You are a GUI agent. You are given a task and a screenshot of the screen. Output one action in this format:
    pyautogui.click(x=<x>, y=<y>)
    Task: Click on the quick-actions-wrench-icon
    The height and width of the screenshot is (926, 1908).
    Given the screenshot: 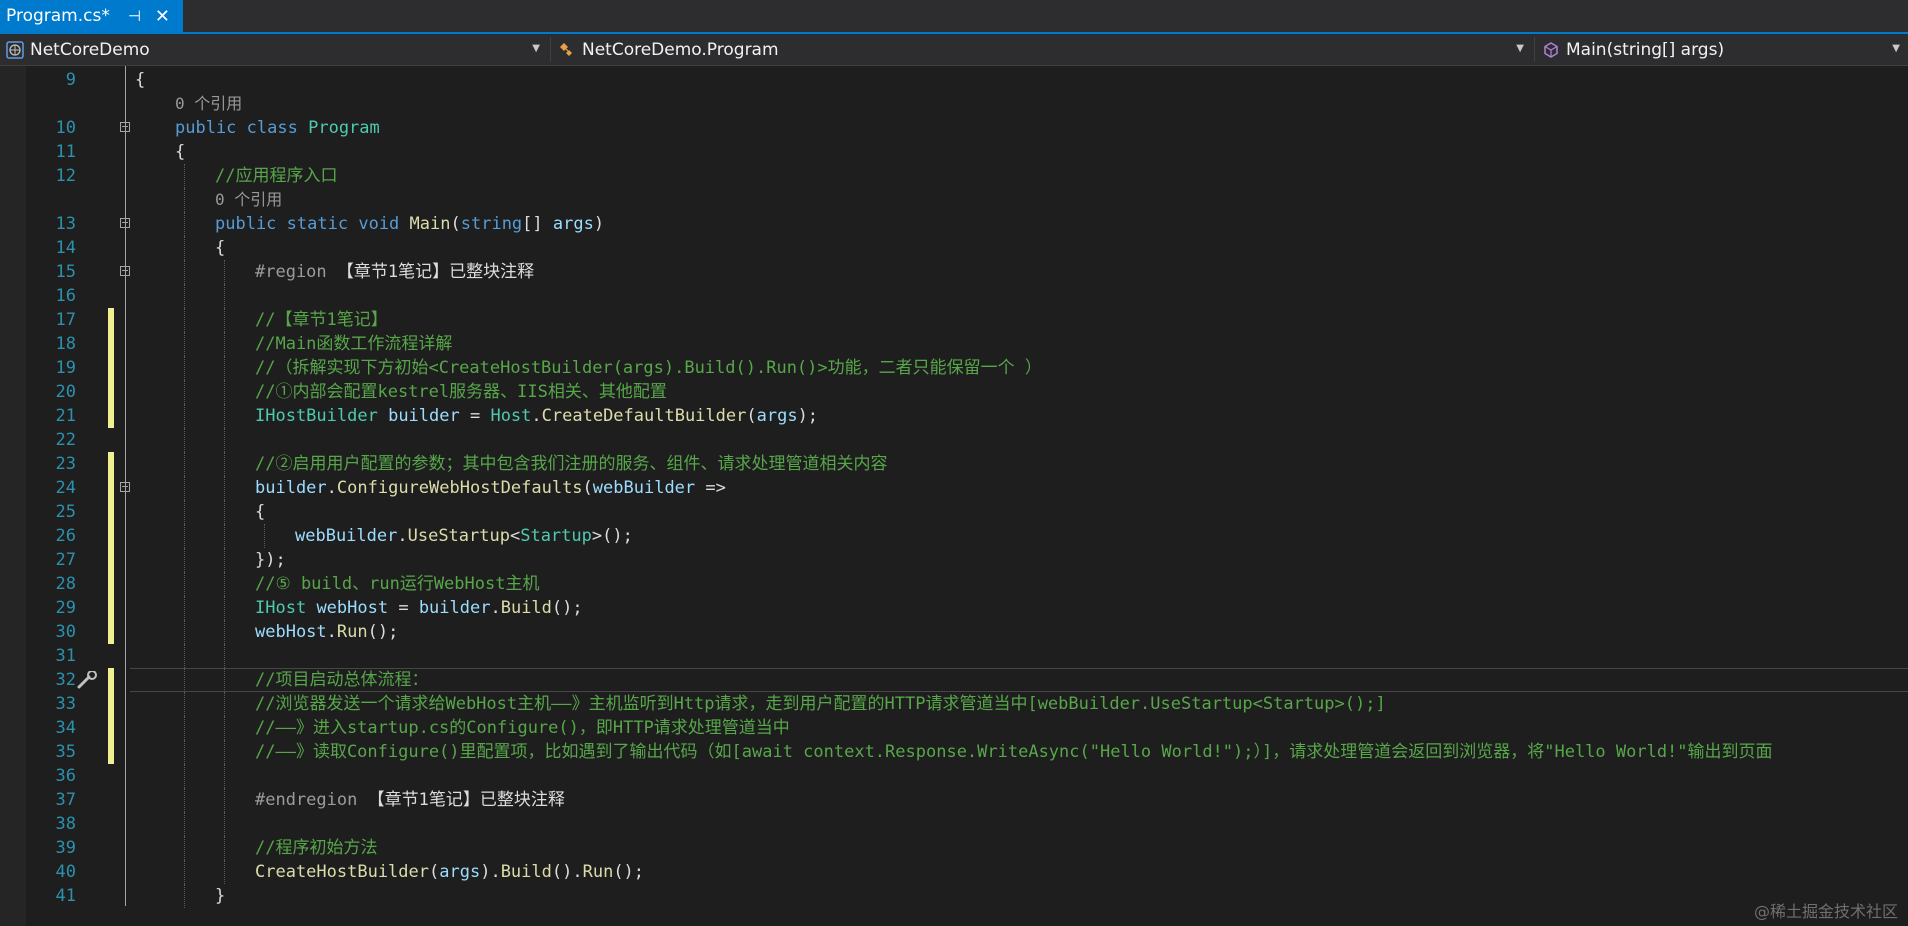 What is the action you would take?
    pyautogui.click(x=88, y=680)
    